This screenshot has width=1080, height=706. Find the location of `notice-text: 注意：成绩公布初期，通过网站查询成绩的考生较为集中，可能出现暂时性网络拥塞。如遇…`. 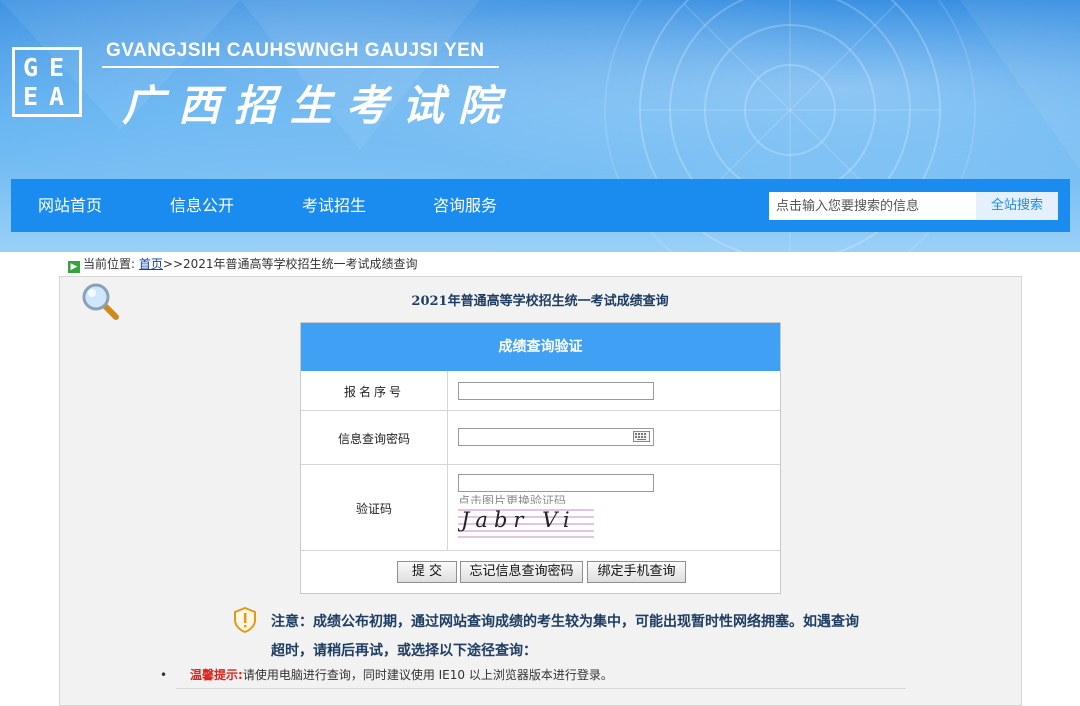

notice-text: 注意：成绩公布初期，通过网站查询成绩的考生较为集中，可能出现暂时性网络拥塞。如遇… is located at coordinates (565, 636).